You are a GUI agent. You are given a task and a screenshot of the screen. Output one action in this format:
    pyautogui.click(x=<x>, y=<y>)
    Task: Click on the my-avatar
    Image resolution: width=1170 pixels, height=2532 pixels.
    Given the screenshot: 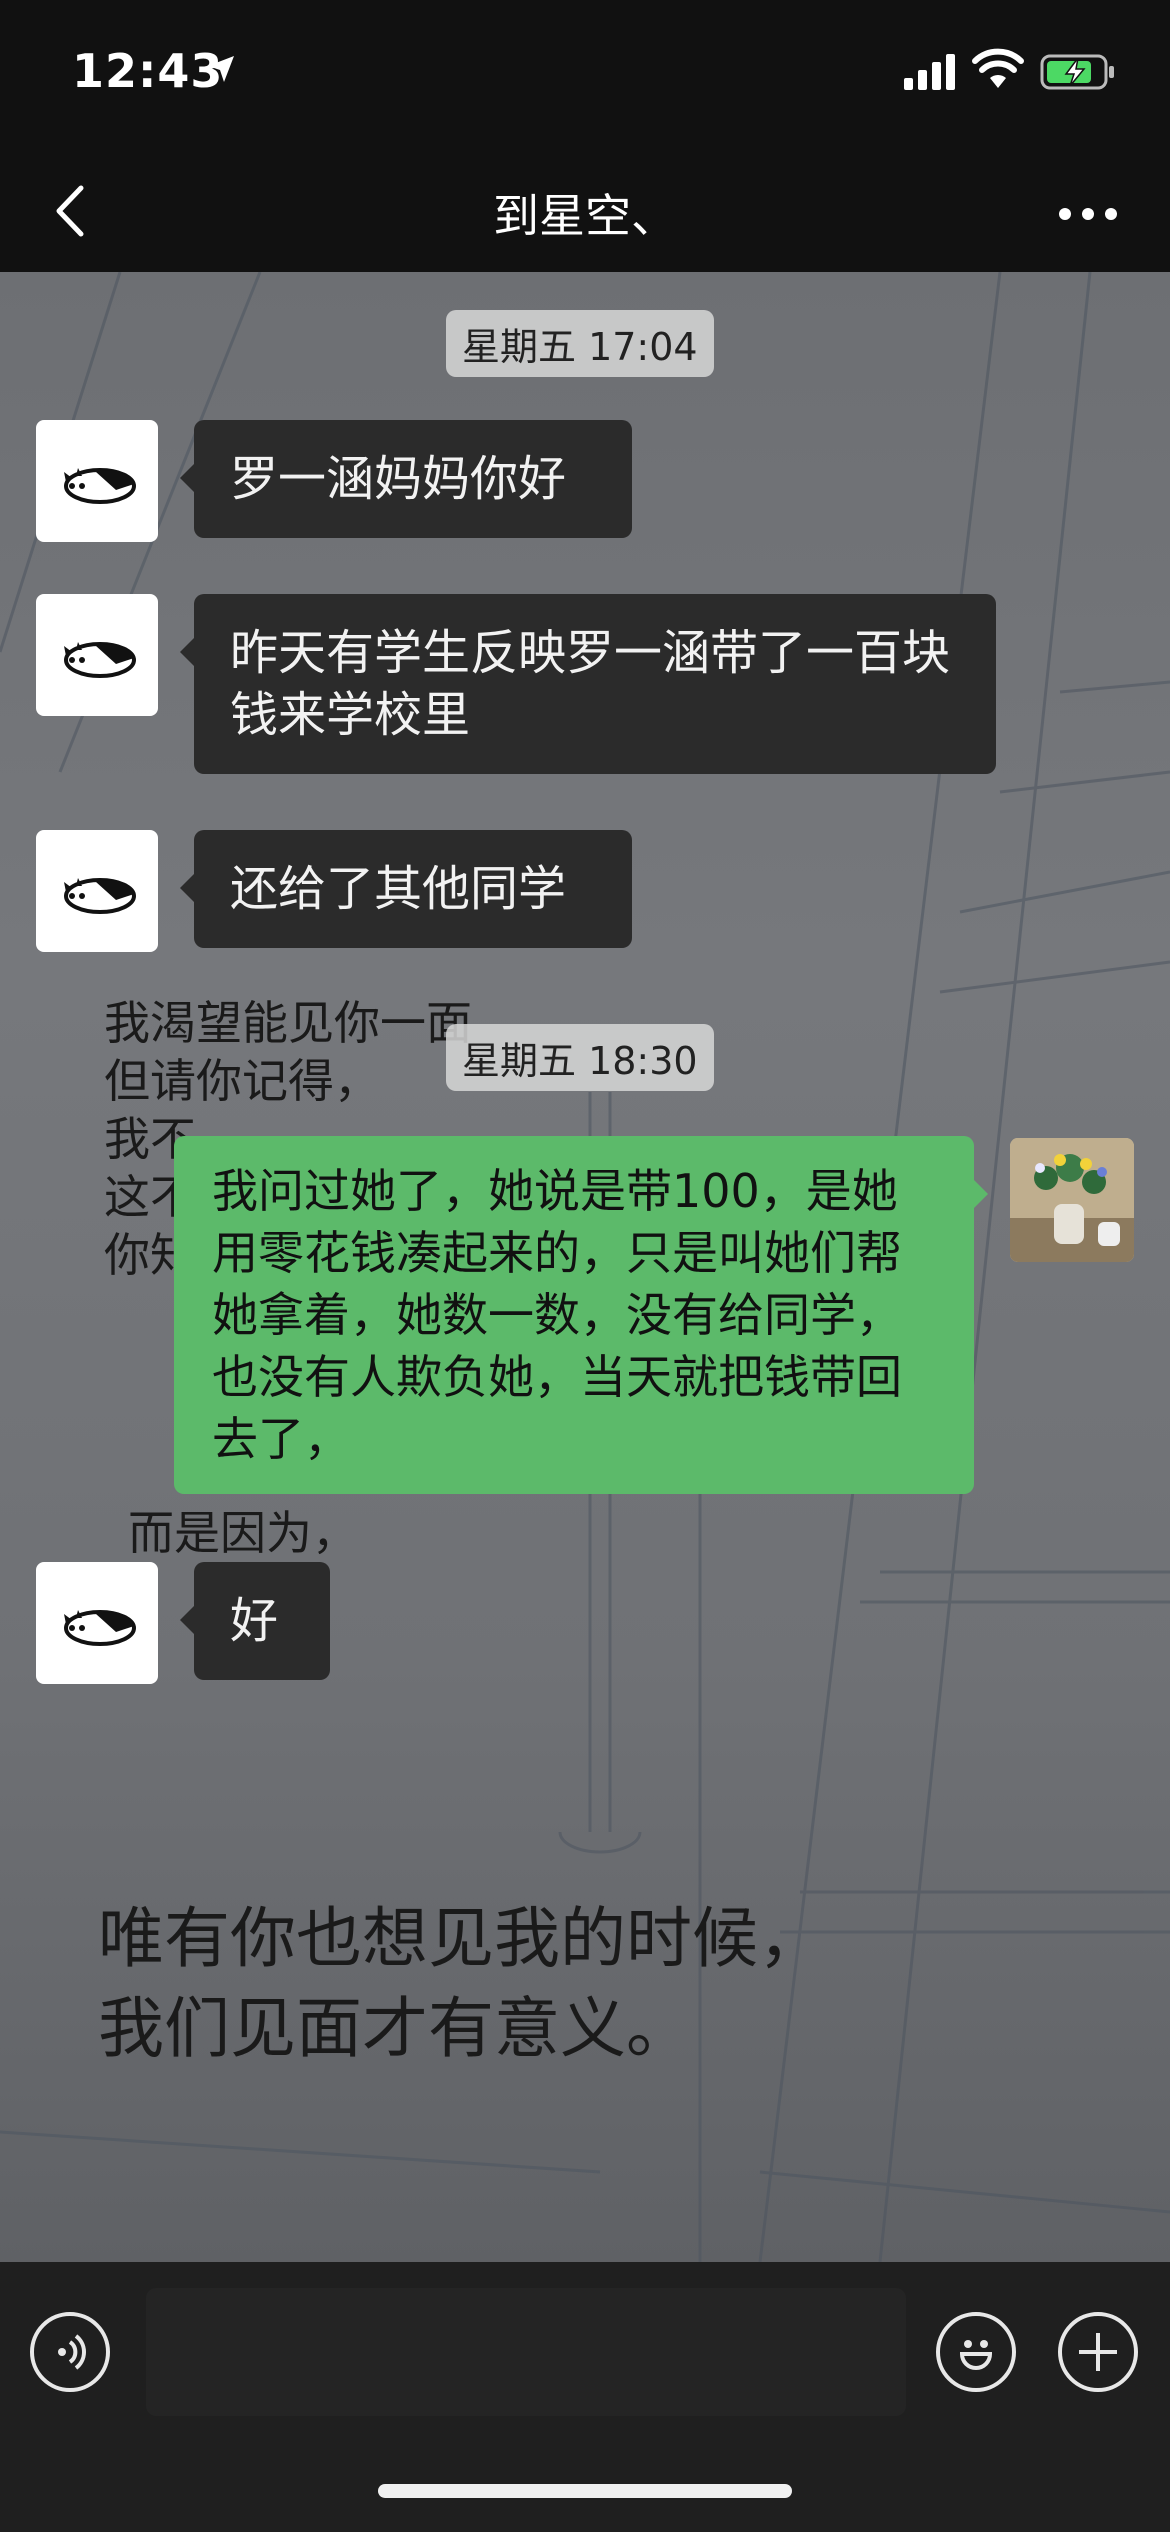 What is the action you would take?
    pyautogui.click(x=1072, y=1200)
    